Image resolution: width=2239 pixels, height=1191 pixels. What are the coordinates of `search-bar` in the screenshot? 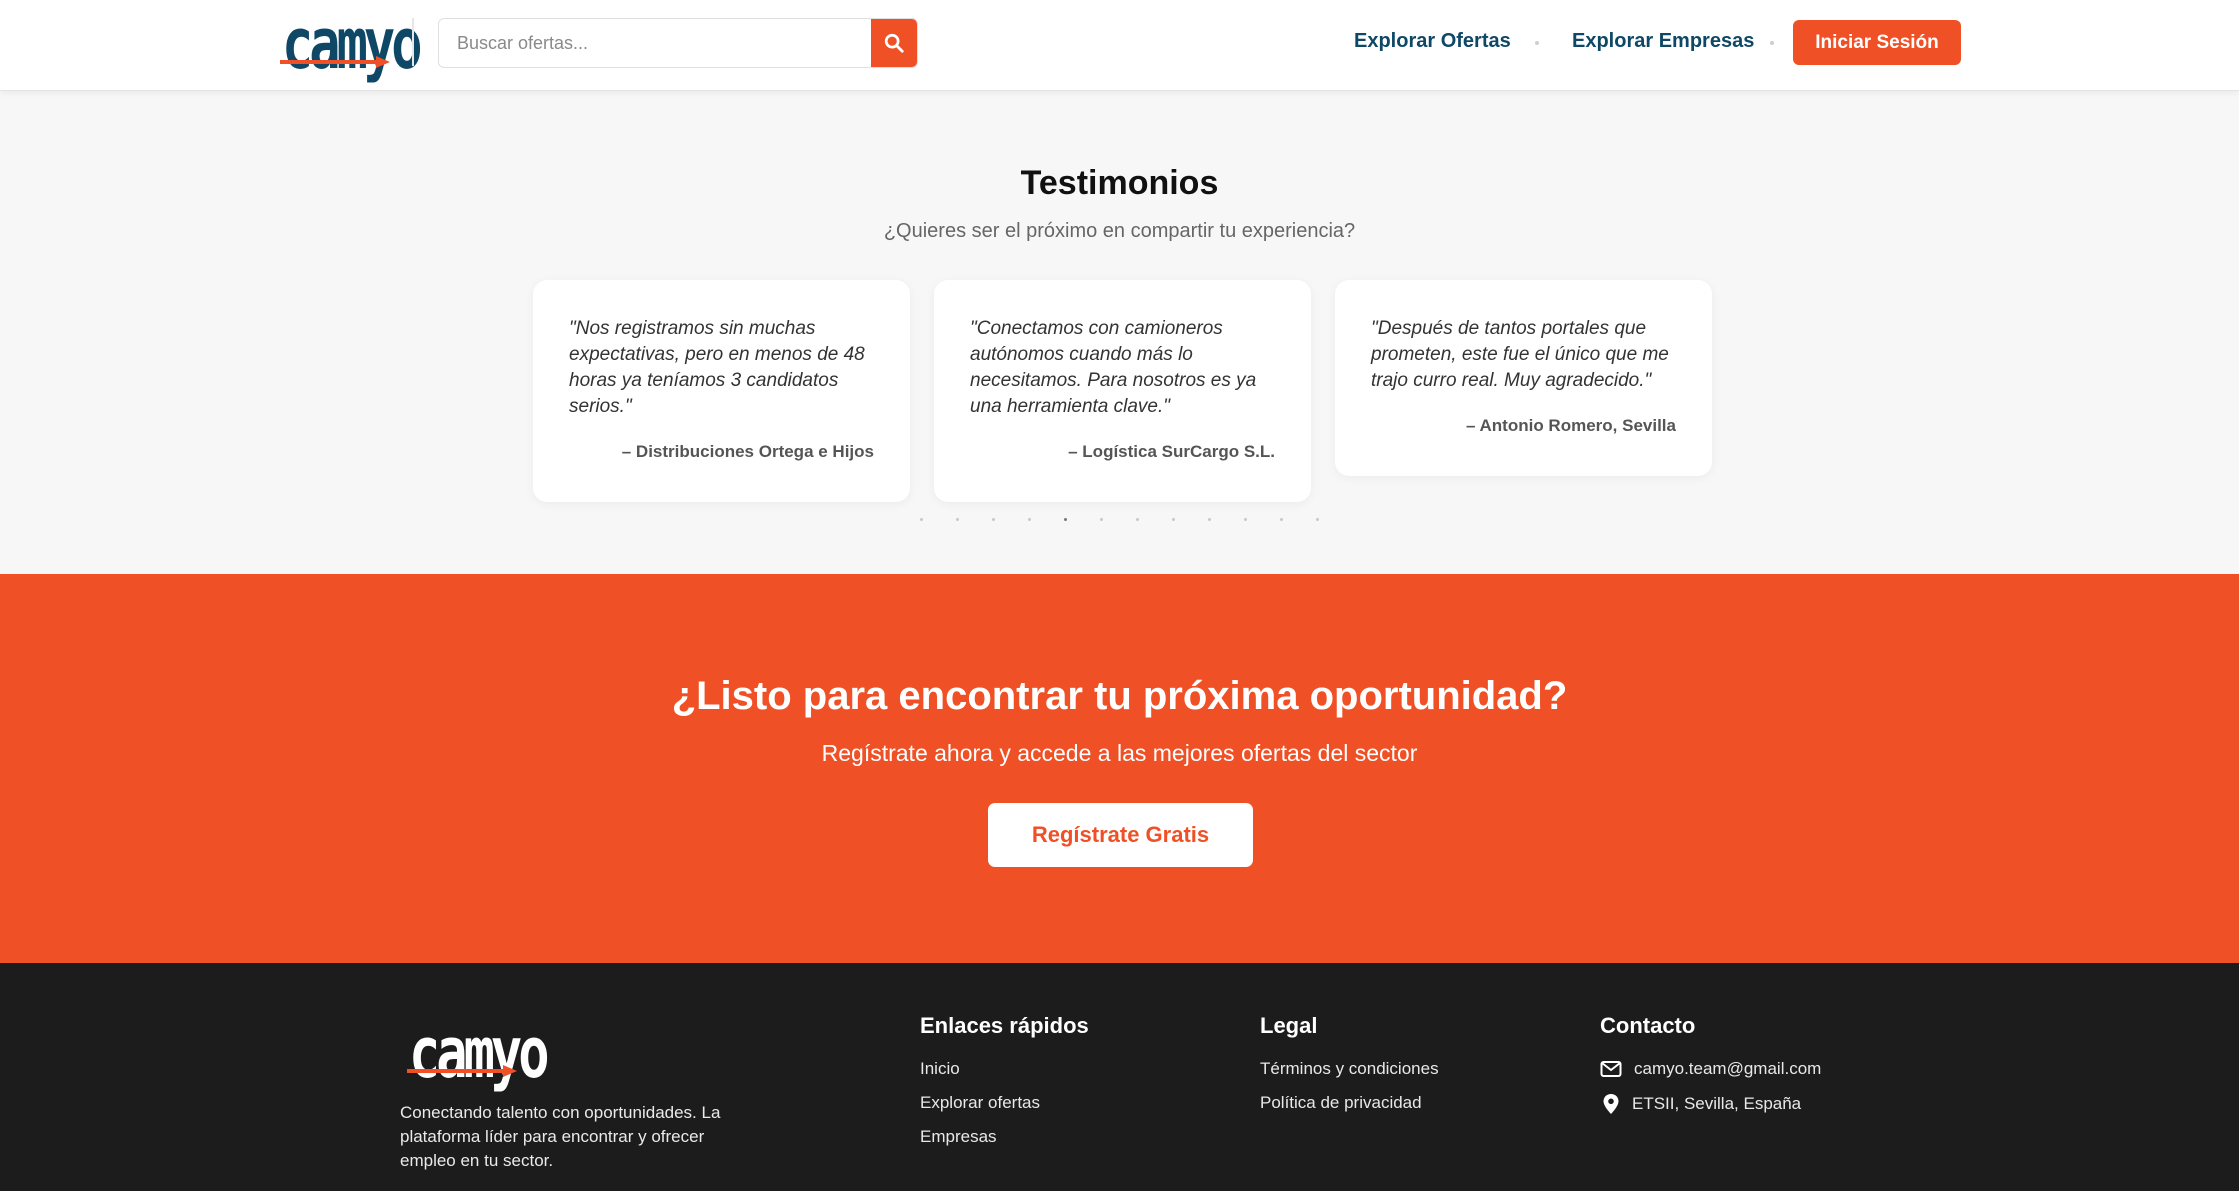 It's located at (678, 43).